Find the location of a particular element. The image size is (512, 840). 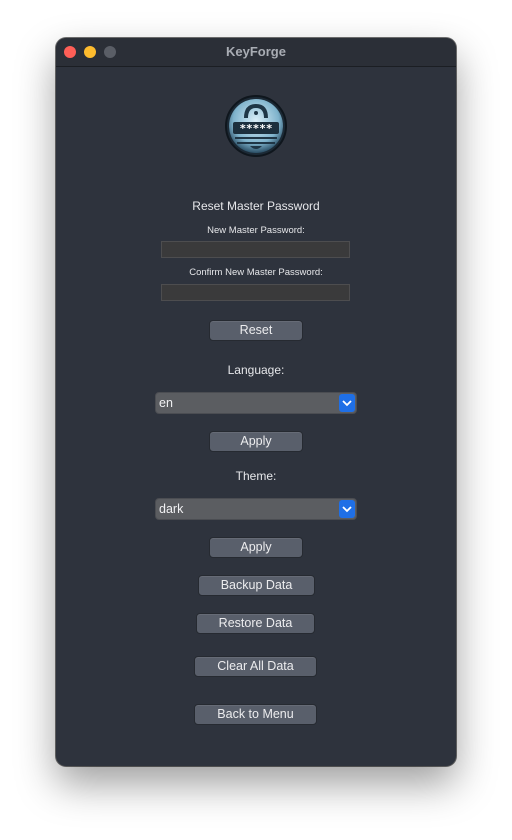

reset-button: Reset is located at coordinates (256, 330).